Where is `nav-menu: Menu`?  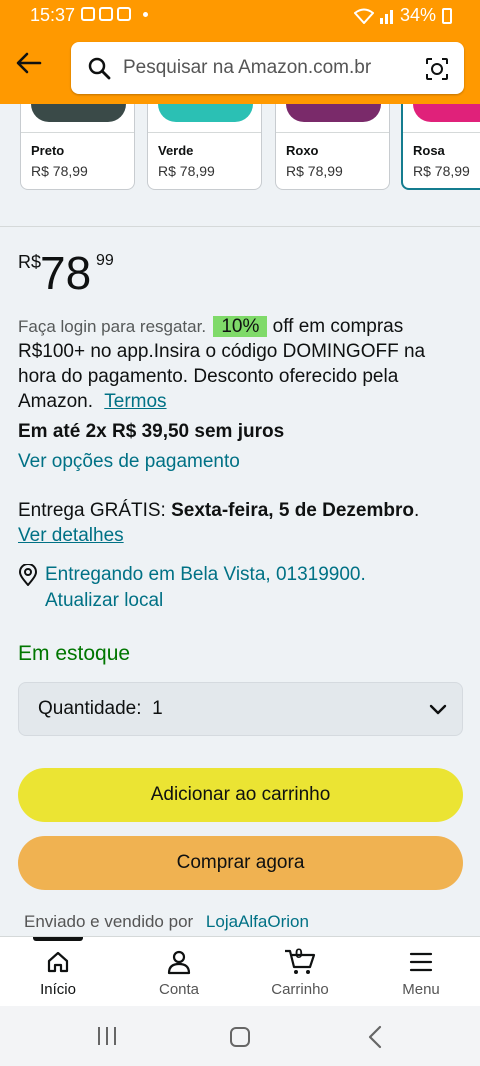
nav-menu: Menu is located at coordinates (421, 972).